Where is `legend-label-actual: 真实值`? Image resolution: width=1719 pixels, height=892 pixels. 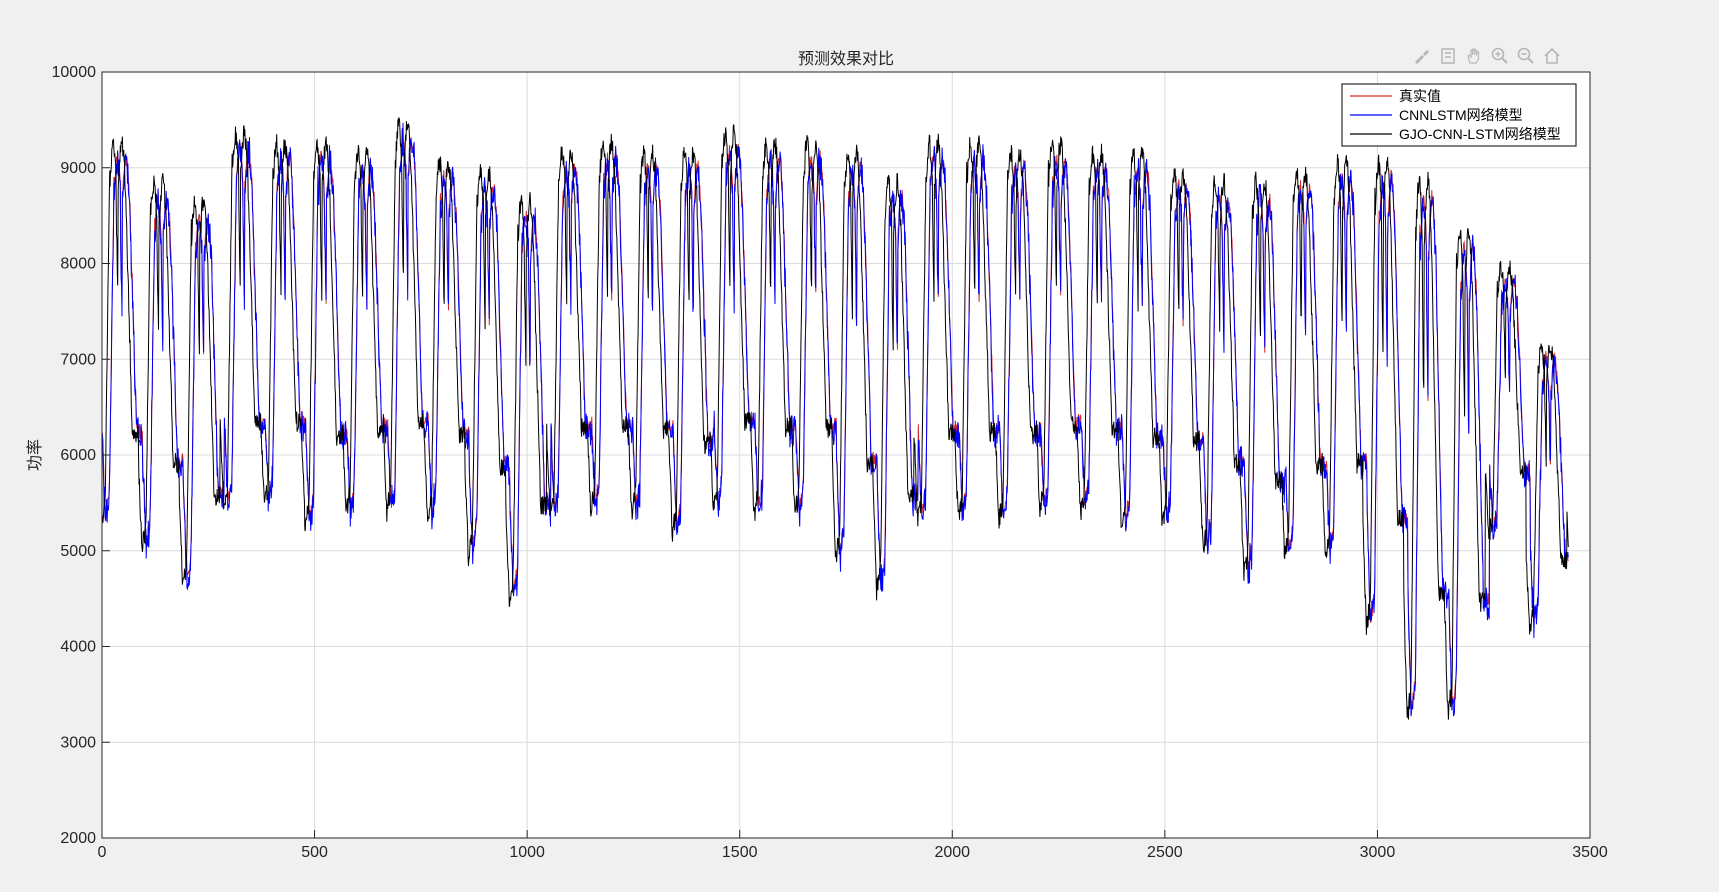
legend-label-actual: 真实值 is located at coordinates (1420, 96).